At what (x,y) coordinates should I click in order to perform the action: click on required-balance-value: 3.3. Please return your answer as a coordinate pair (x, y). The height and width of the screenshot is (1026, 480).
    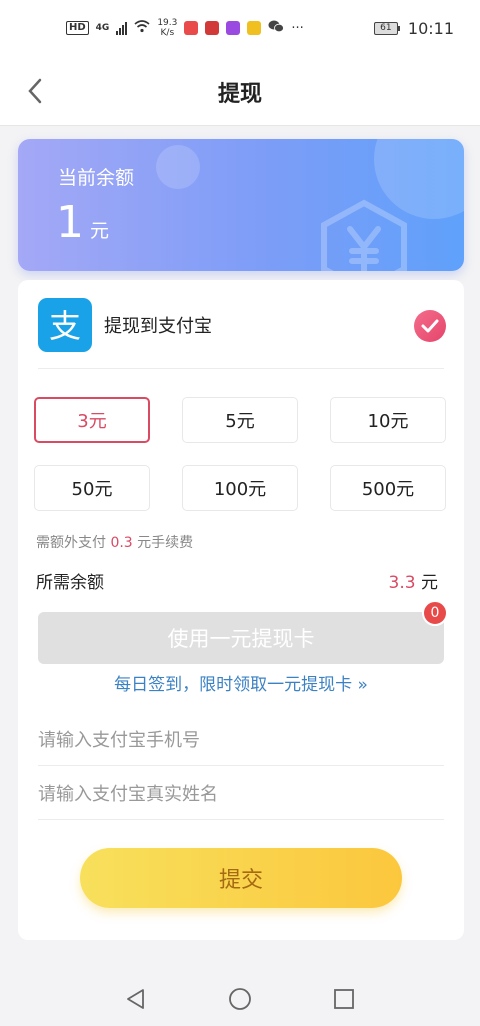
    Looking at the image, I should click on (402, 583).